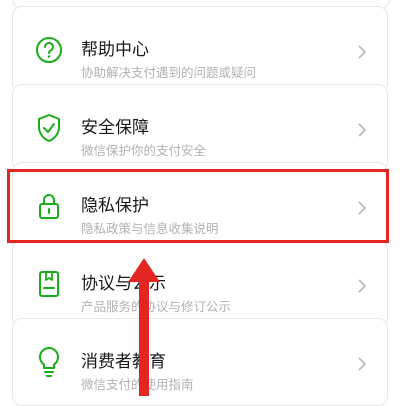 The image size is (400, 406). I want to click on menu-item-subtitle: 微信支付的使用指南, so click(137, 384).